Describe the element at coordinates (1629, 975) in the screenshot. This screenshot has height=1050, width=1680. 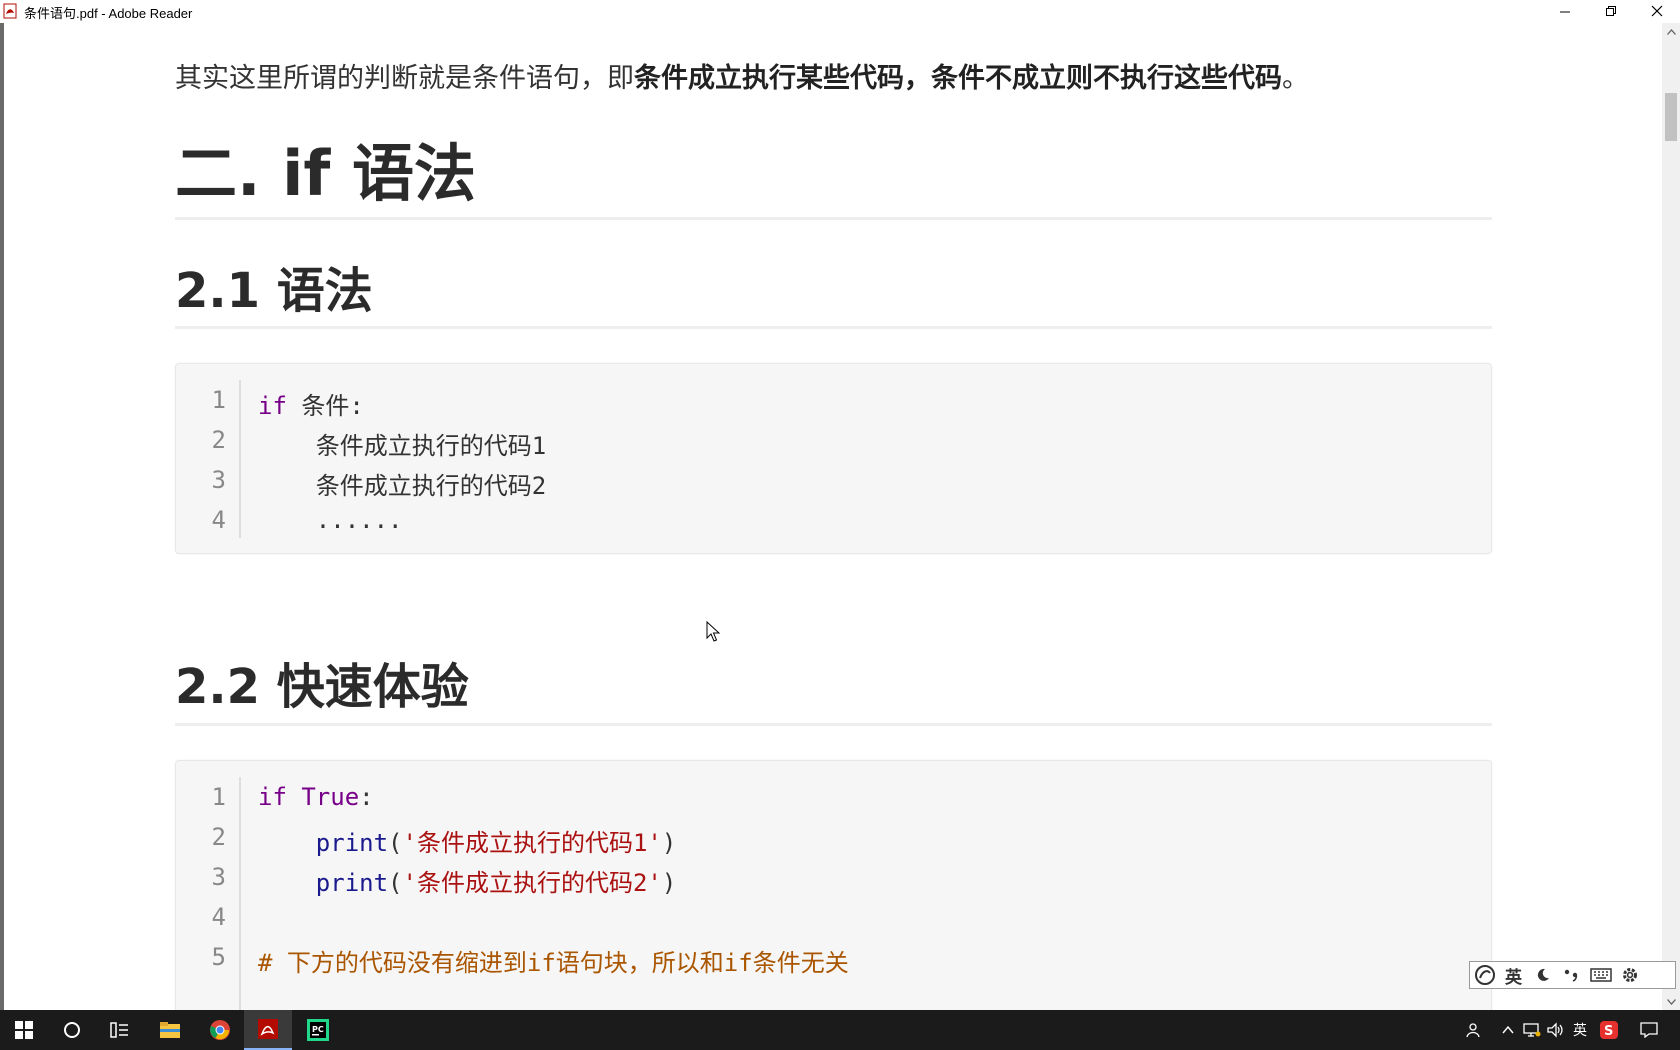
I see `gear-icon` at that location.